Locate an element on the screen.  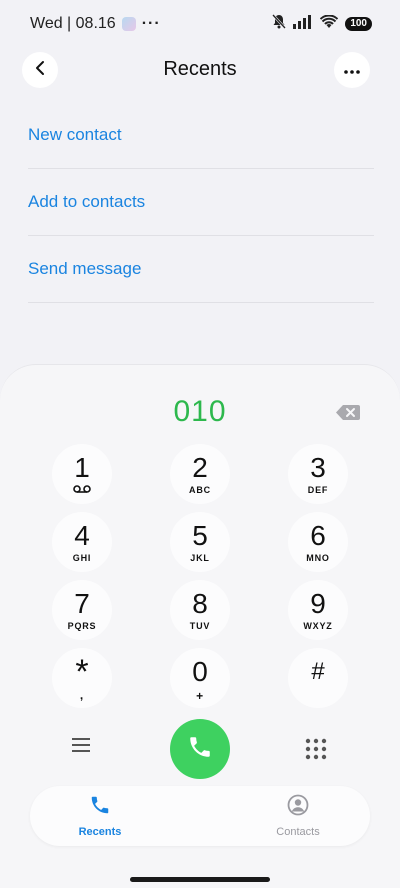
key-digit: # is located at coordinates (318, 671).